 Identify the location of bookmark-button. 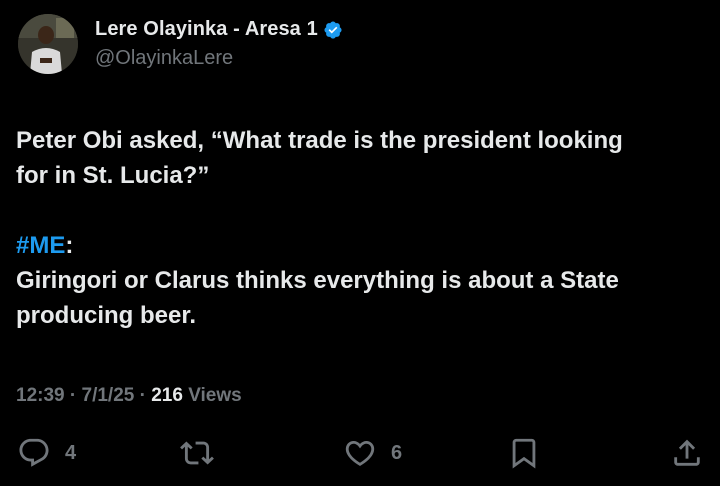
(524, 453).